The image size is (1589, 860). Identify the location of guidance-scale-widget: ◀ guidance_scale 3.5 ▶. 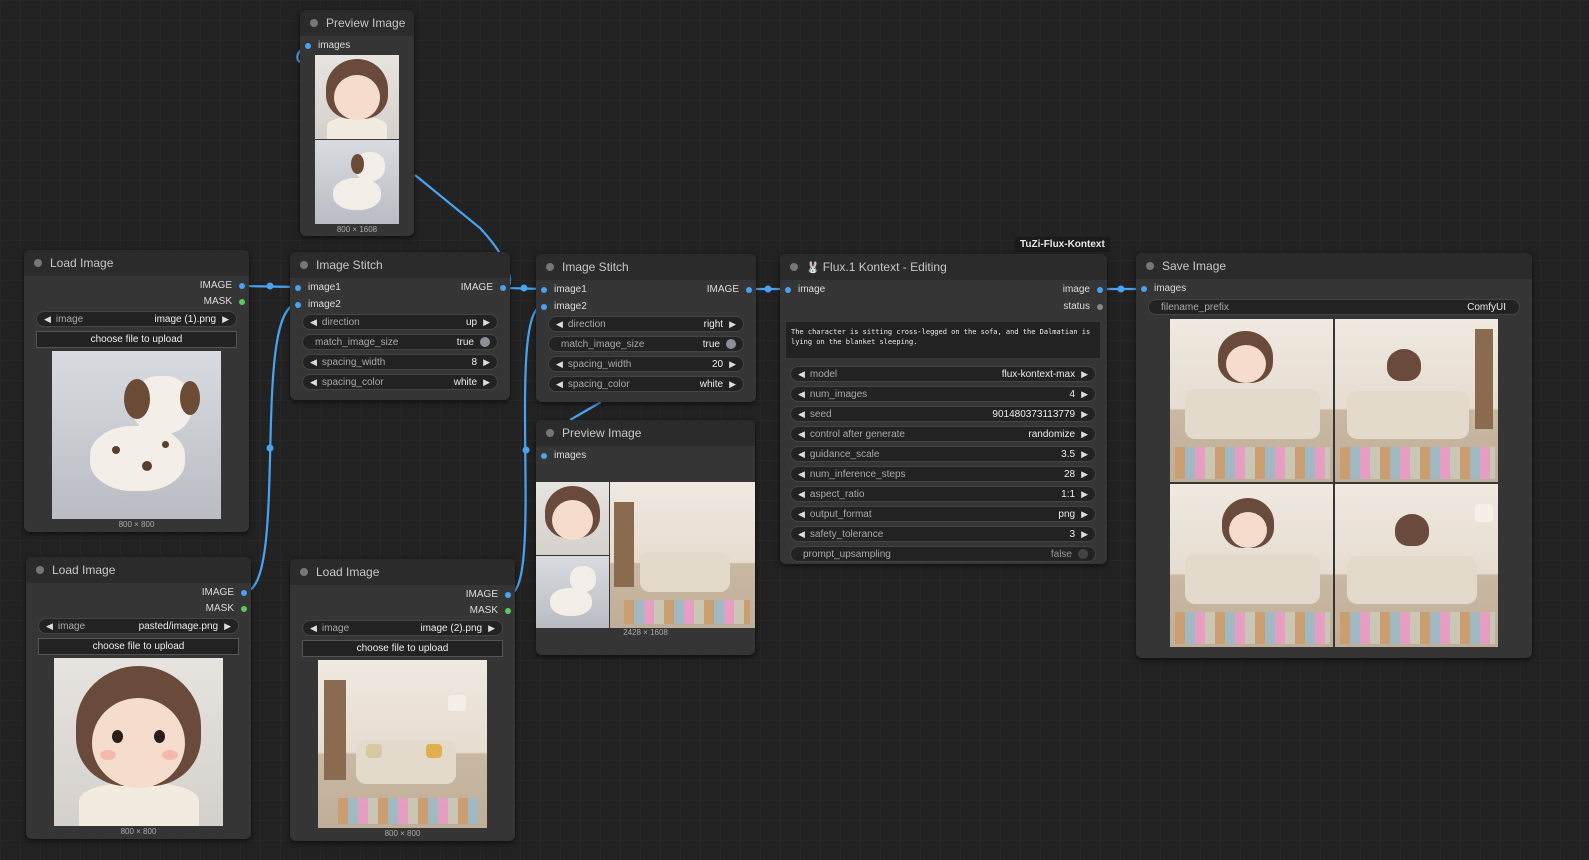
(943, 454).